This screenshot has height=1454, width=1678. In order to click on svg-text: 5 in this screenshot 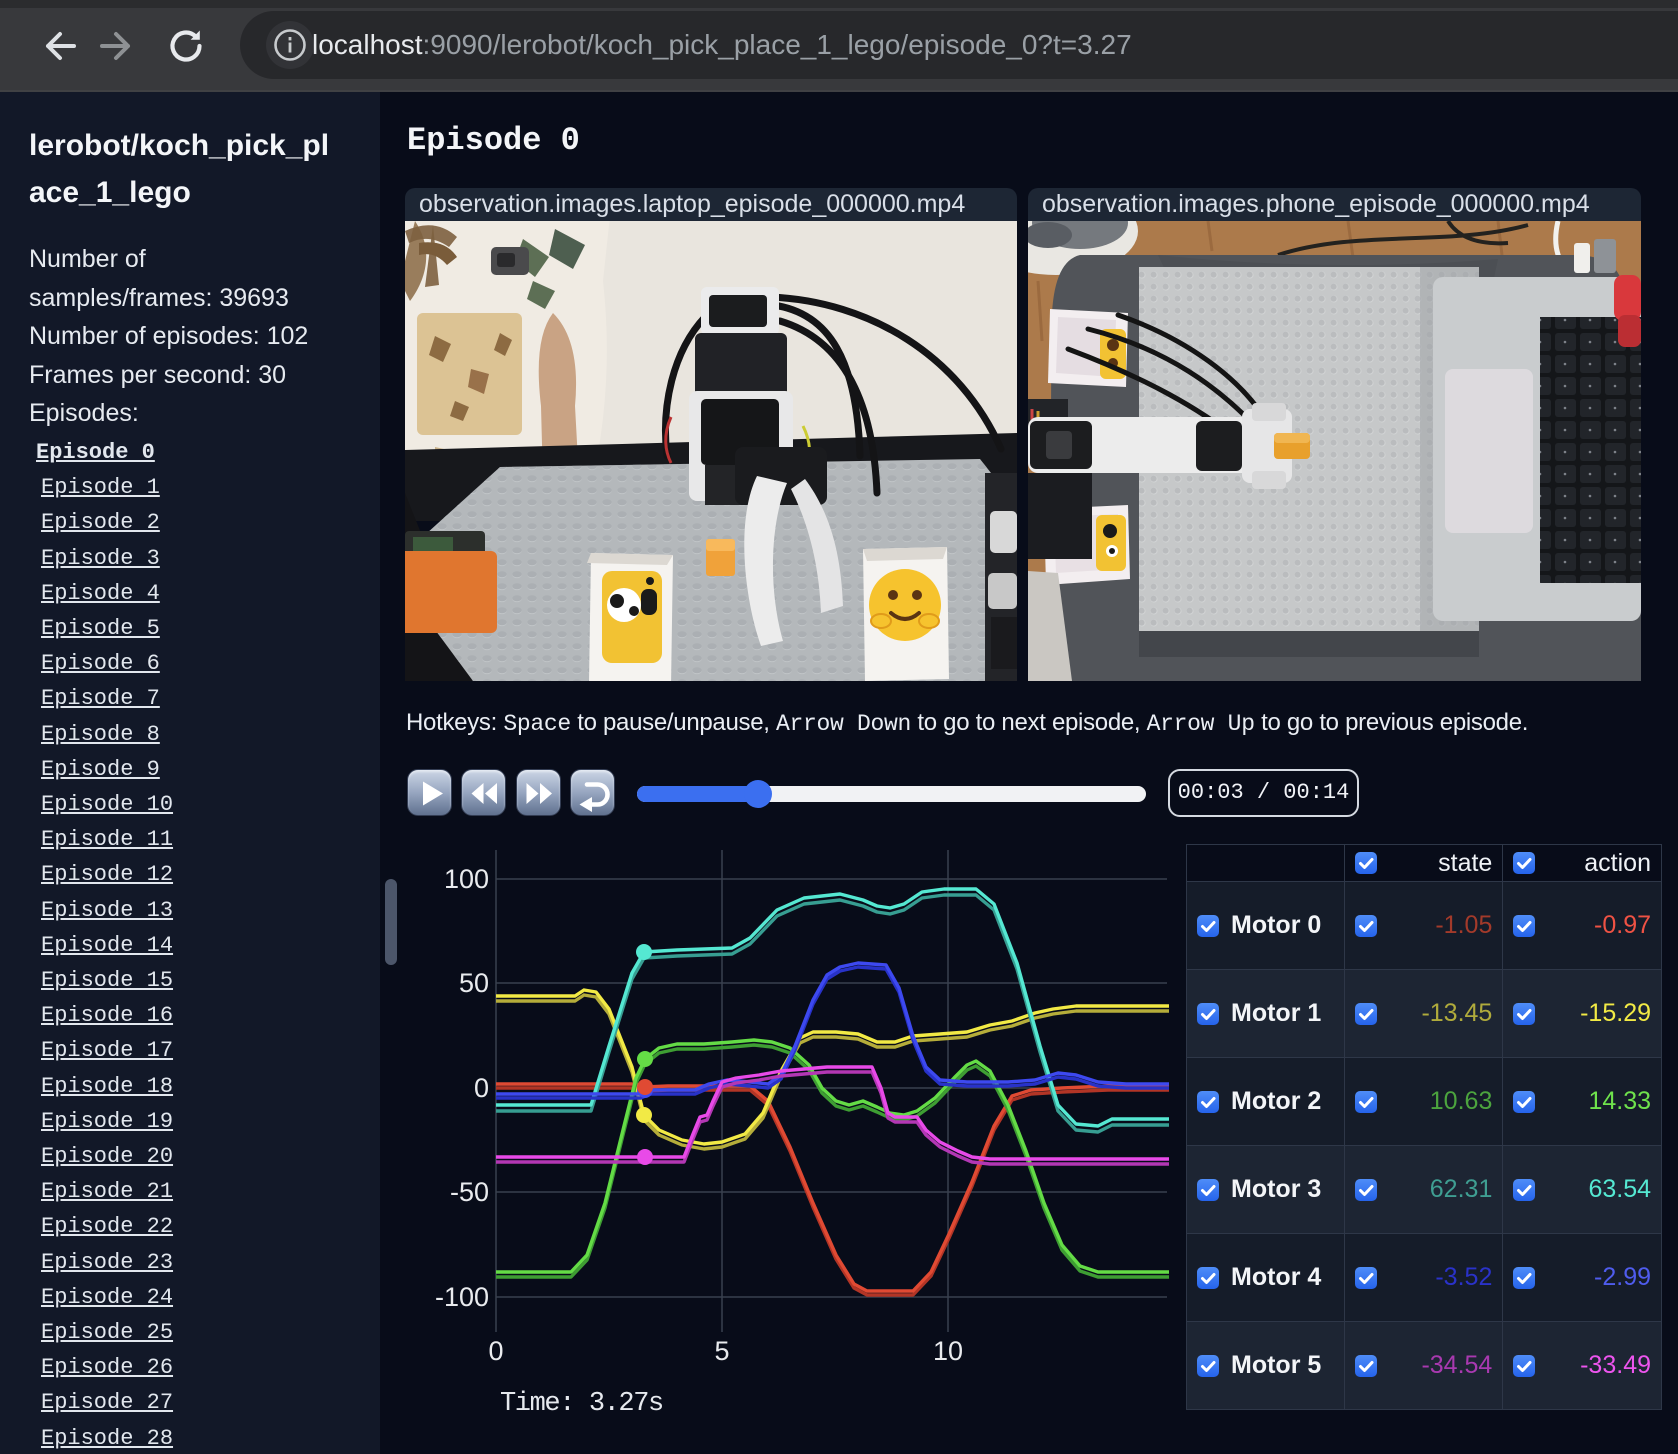, I will do `click(721, 1351)`.